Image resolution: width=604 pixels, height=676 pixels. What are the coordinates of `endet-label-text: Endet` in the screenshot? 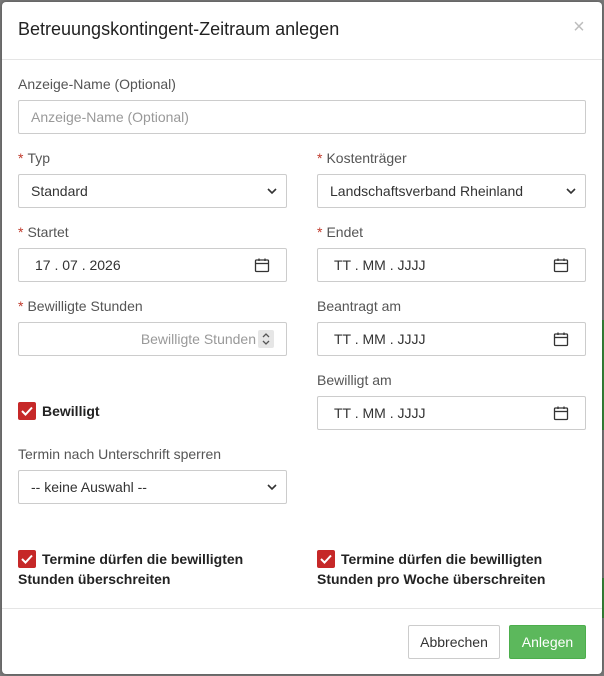 It's located at (345, 232).